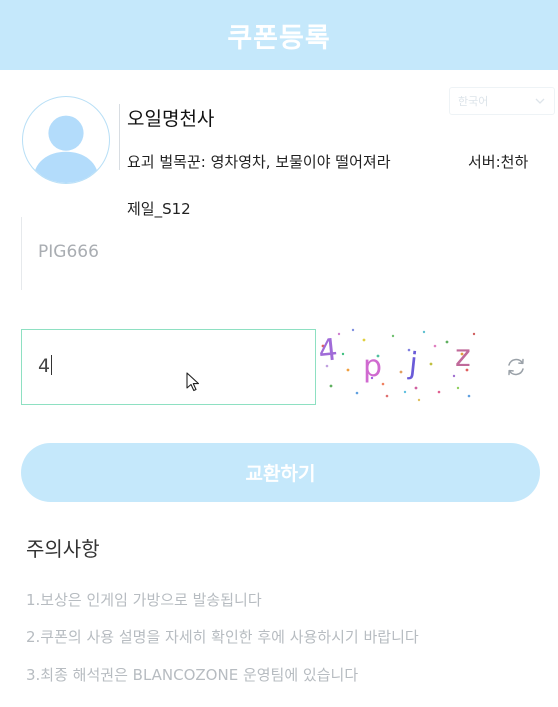 The width and height of the screenshot is (558, 707). What do you see at coordinates (63, 549) in the screenshot?
I see `notice-title: 주의사항` at bounding box center [63, 549].